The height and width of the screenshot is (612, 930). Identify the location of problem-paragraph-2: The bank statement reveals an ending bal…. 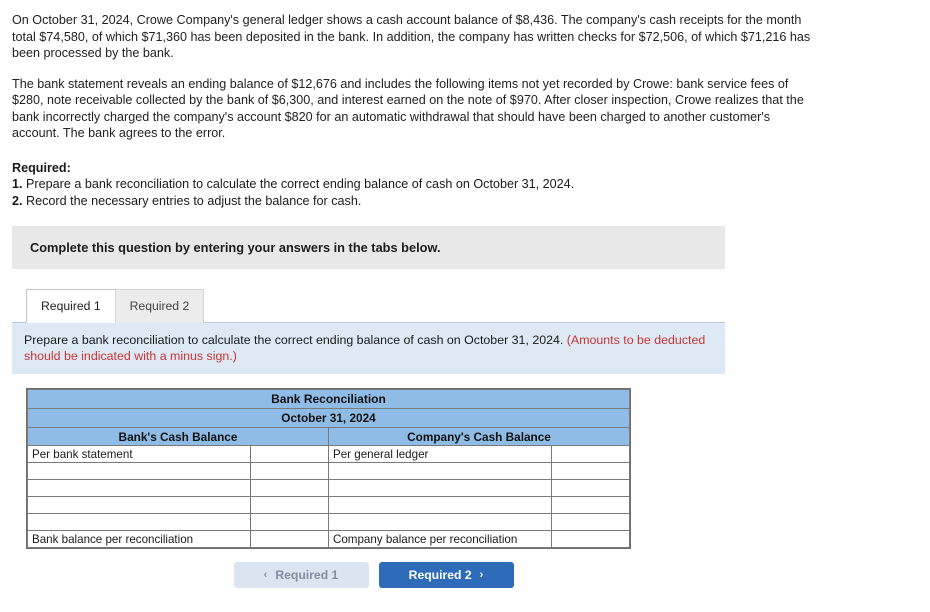
(408, 108).